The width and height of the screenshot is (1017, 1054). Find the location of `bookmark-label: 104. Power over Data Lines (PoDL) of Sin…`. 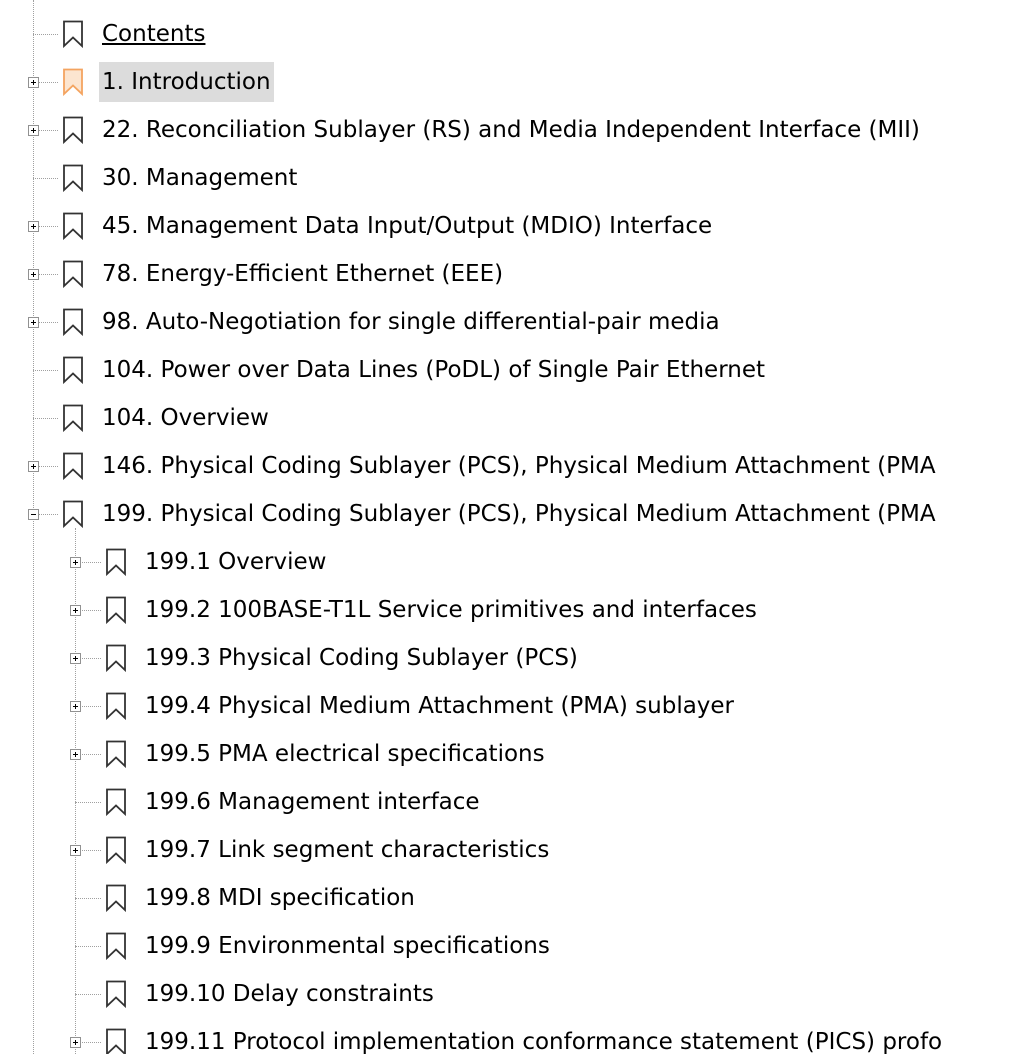

bookmark-label: 104. Power over Data Lines (PoDL) of Sin… is located at coordinates (433, 370).